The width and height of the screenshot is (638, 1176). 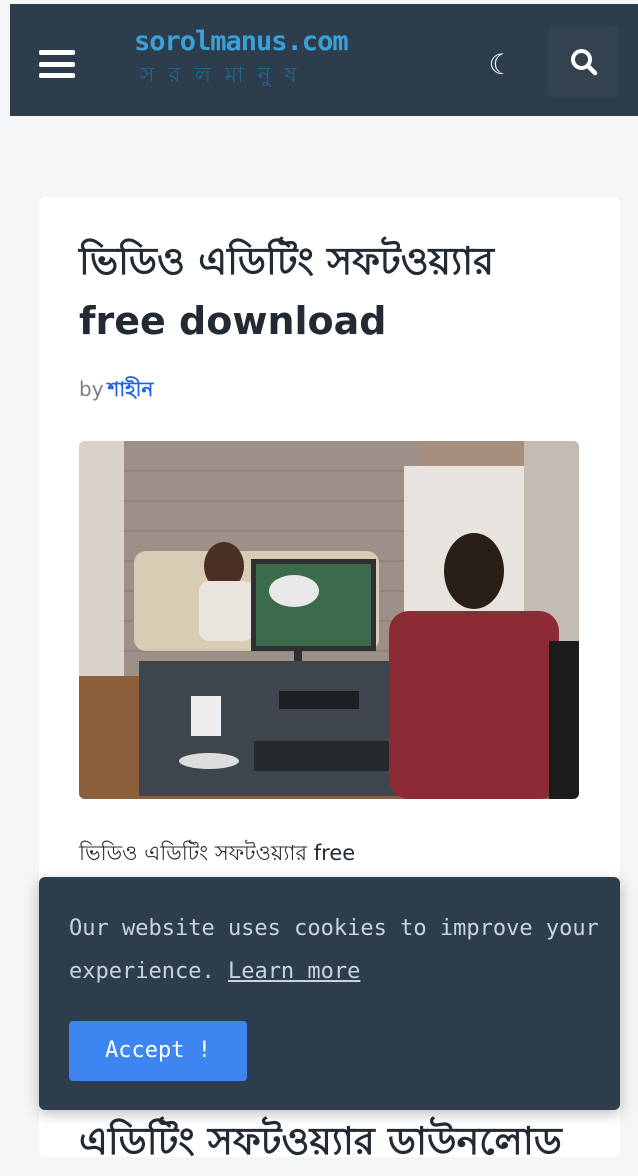 I want to click on search-button, so click(x=583, y=61).